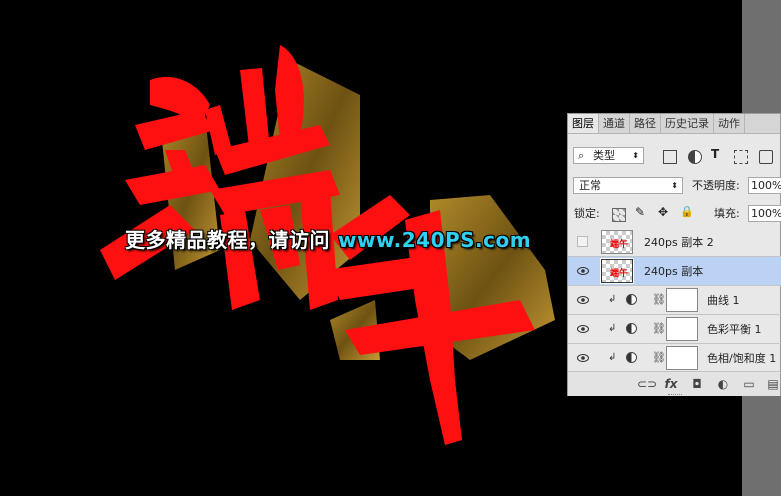 This screenshot has width=781, height=496. I want to click on panel-tabs: 图层 通道 路径 历史记录 动作, so click(674, 124).